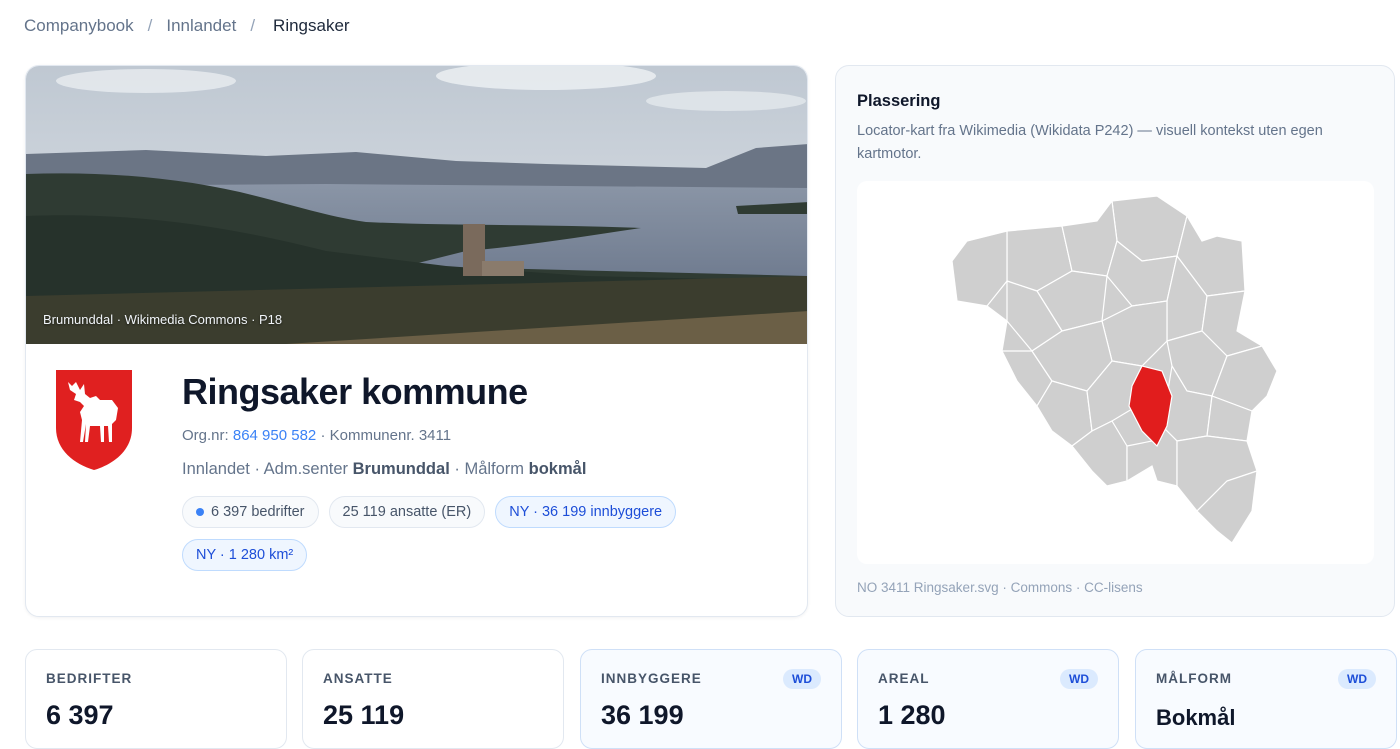 The image size is (1400, 749). What do you see at coordinates (245, 555) in the screenshot?
I see `pill-areal: NY · 1 280 km²` at bounding box center [245, 555].